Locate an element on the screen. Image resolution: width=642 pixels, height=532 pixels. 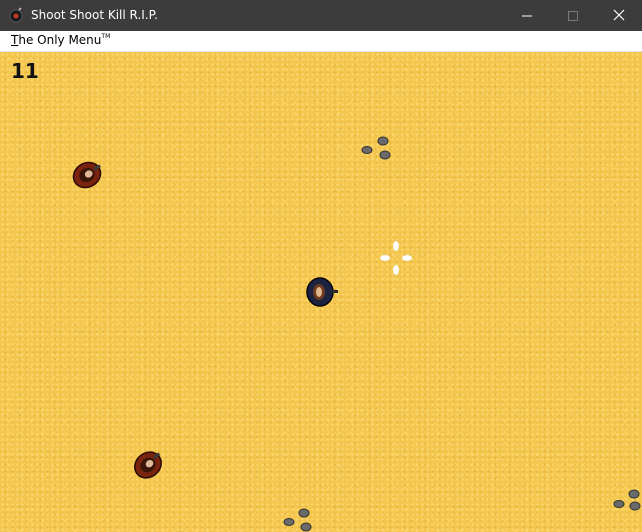
menu-label: he Only Menu is located at coordinates (60, 40).